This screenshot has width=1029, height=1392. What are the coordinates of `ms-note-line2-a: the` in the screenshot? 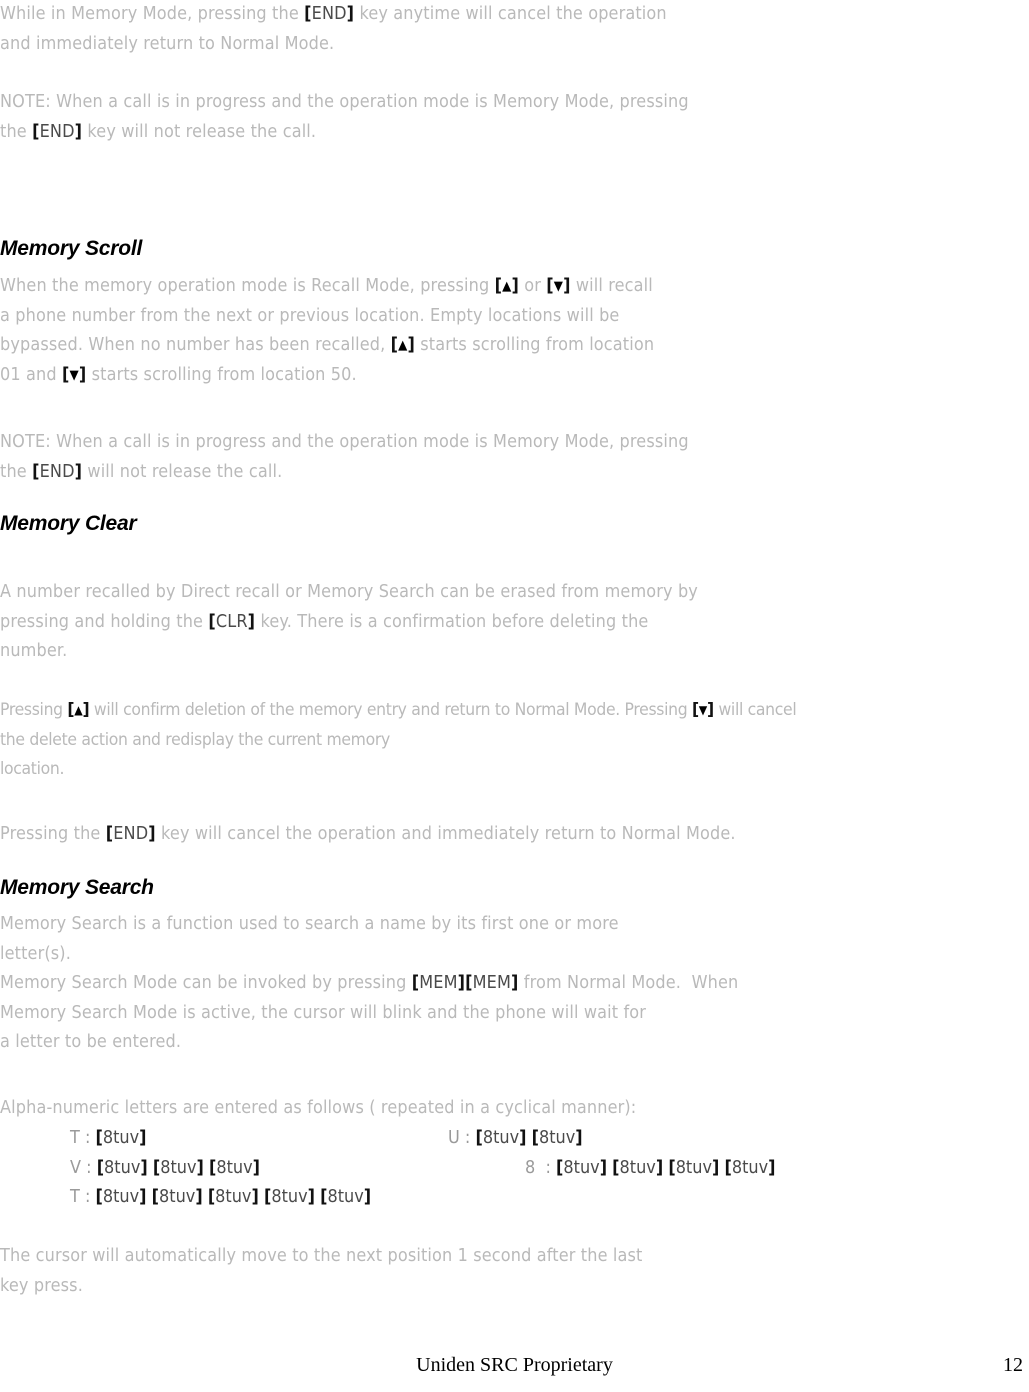 It's located at (16, 471).